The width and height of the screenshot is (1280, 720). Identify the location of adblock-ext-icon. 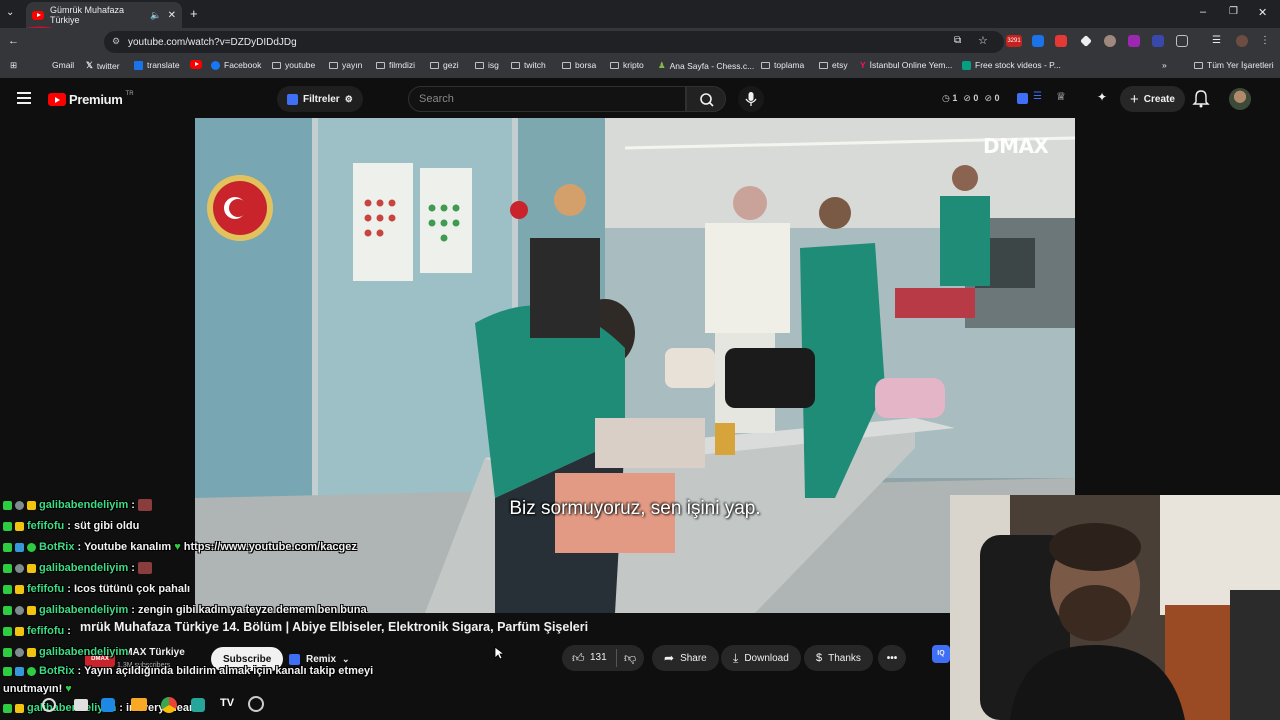
(1061, 41).